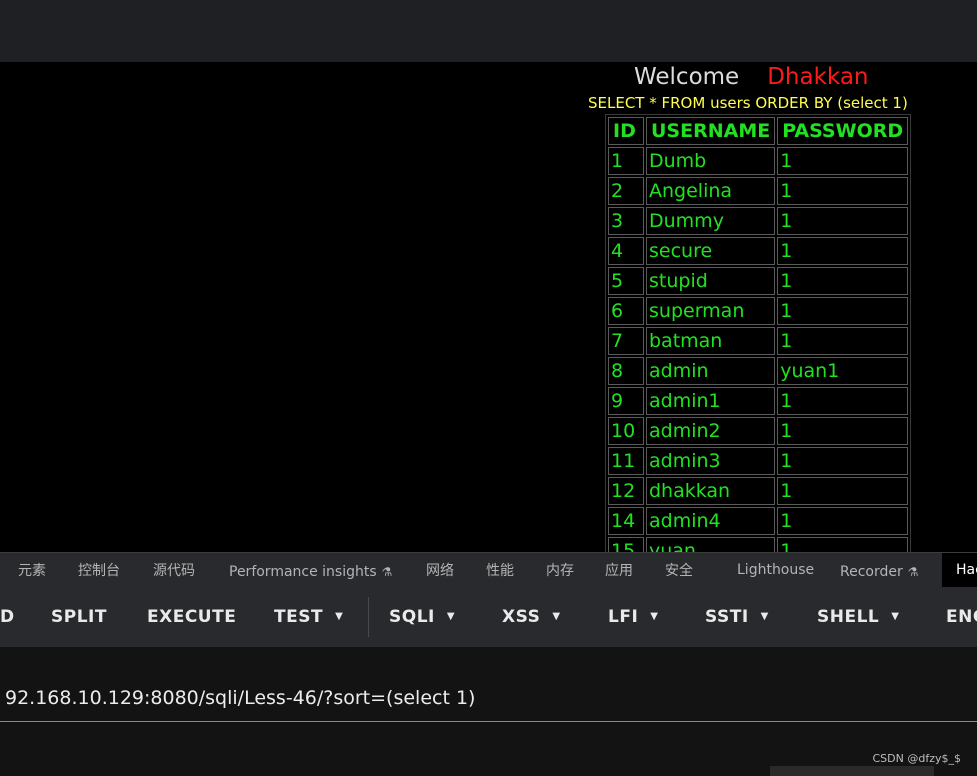 Image resolution: width=977 pixels, height=776 pixels. What do you see at coordinates (422, 617) in the screenshot?
I see `sqli-dropdown: SQLI ▼` at bounding box center [422, 617].